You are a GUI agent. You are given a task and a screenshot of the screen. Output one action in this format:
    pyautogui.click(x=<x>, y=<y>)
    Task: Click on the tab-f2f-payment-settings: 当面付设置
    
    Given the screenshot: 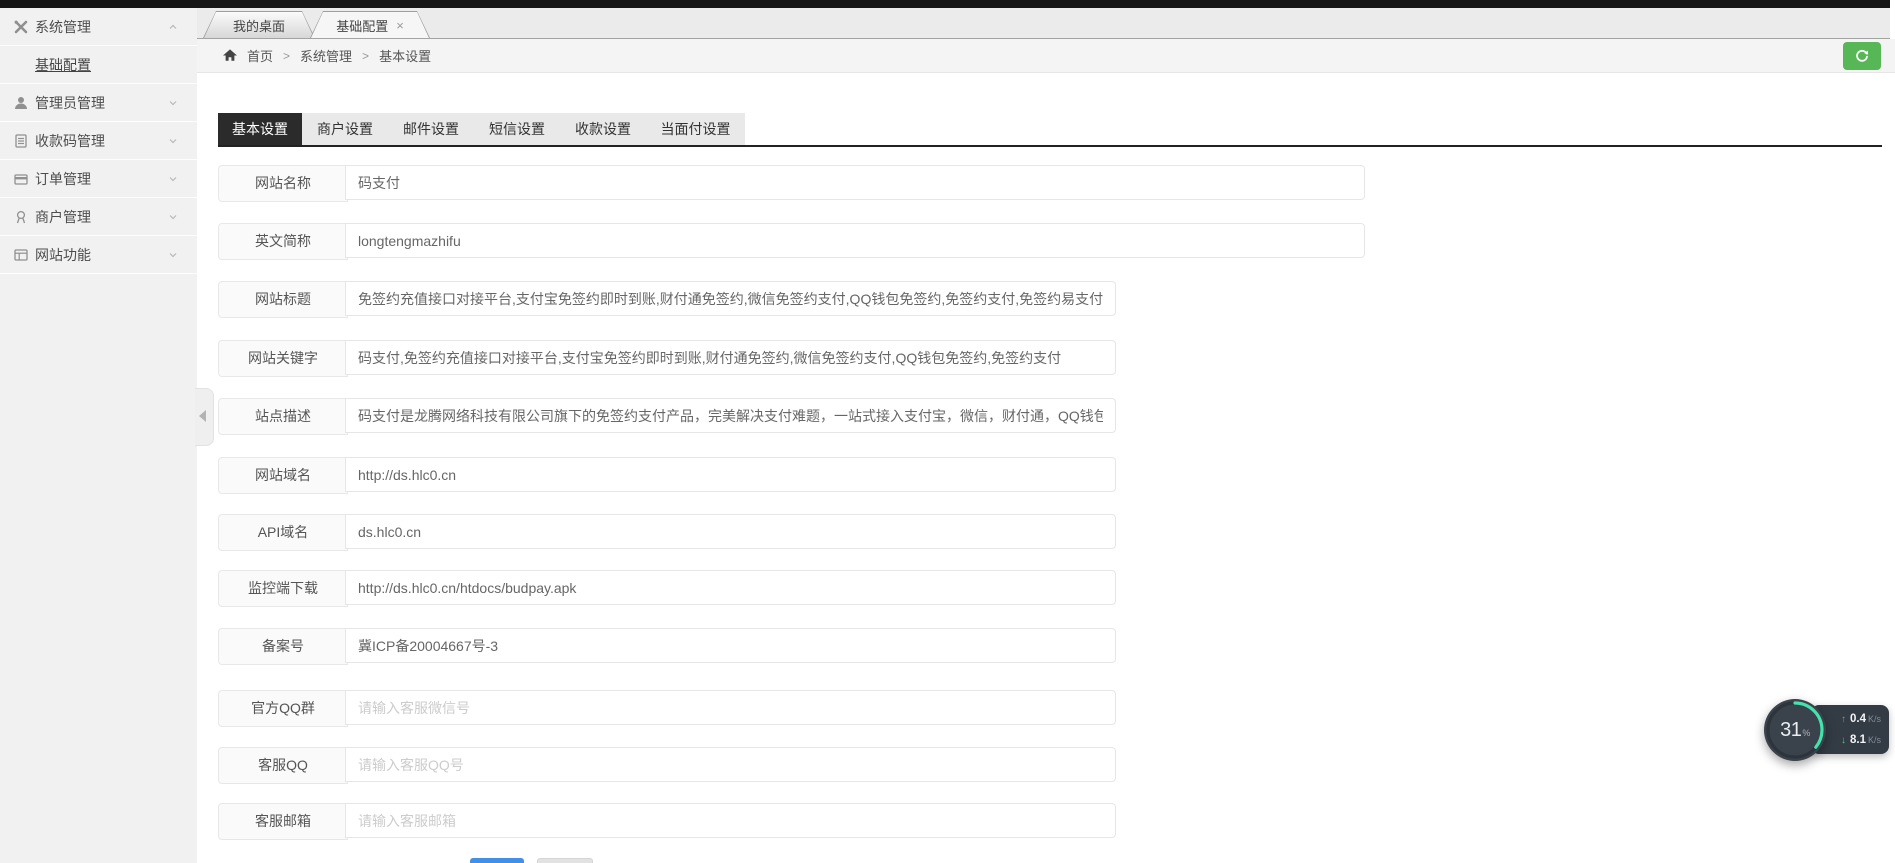 What is the action you would take?
    pyautogui.click(x=695, y=129)
    